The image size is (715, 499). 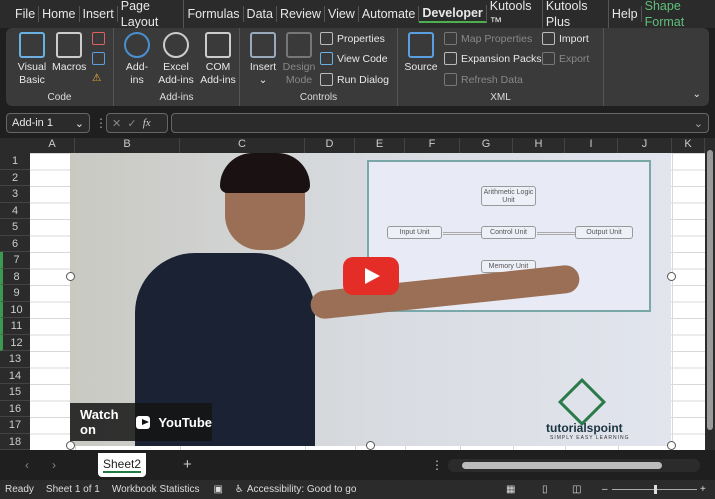 I want to click on tab-page-layout: Page Layout, so click(x=151, y=15).